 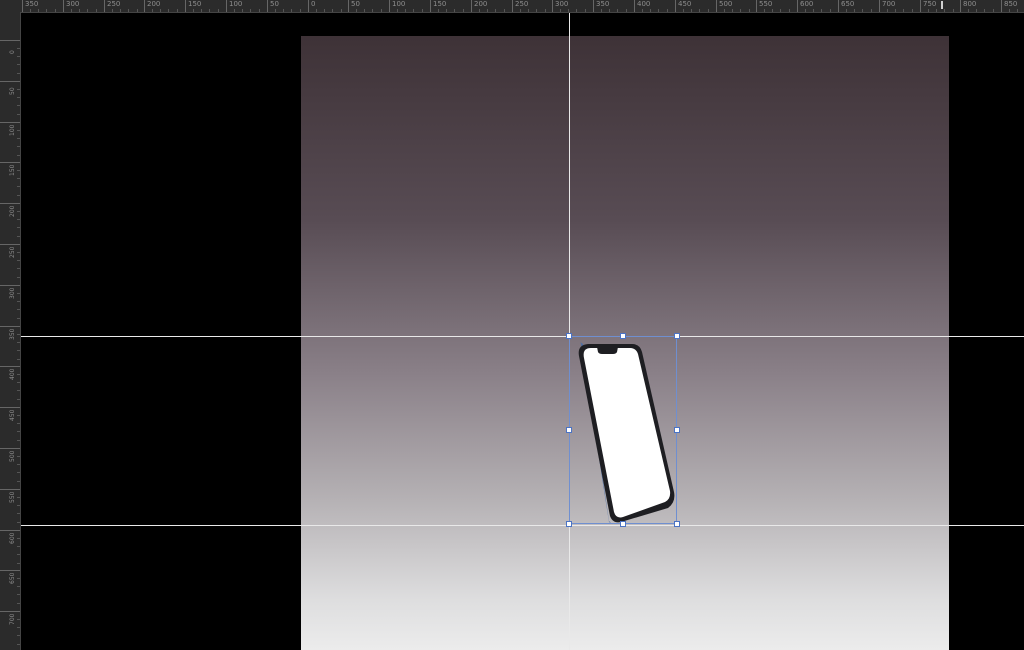 I want to click on selection-bounding-box, so click(x=623, y=430).